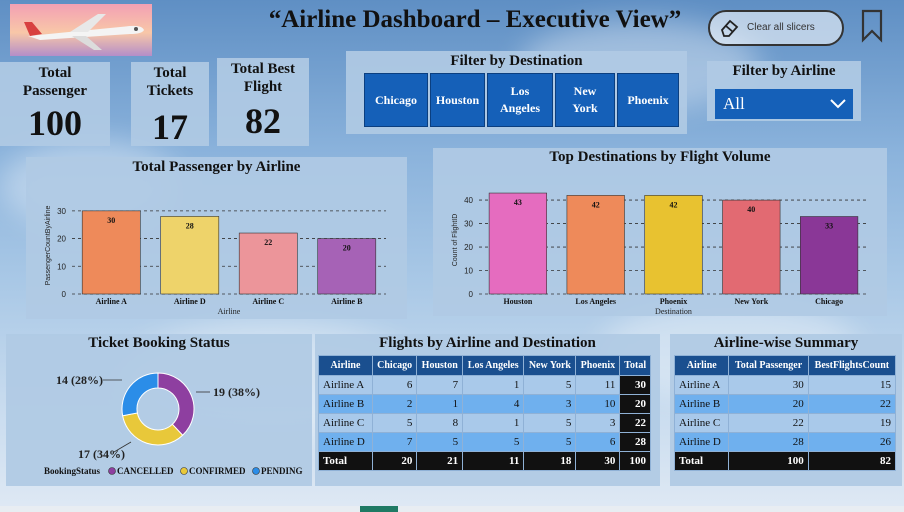 This screenshot has height=512, width=904. What do you see at coordinates (493, 461) in the screenshot?
I see `table-cell: 11` at bounding box center [493, 461].